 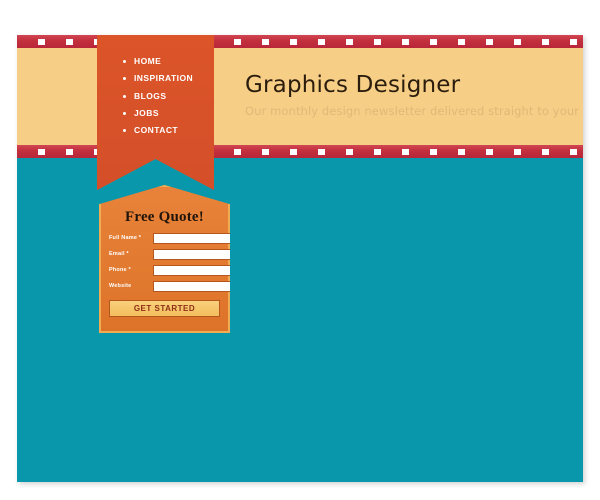 What do you see at coordinates (169, 286) in the screenshot?
I see `form-row-website: Website` at bounding box center [169, 286].